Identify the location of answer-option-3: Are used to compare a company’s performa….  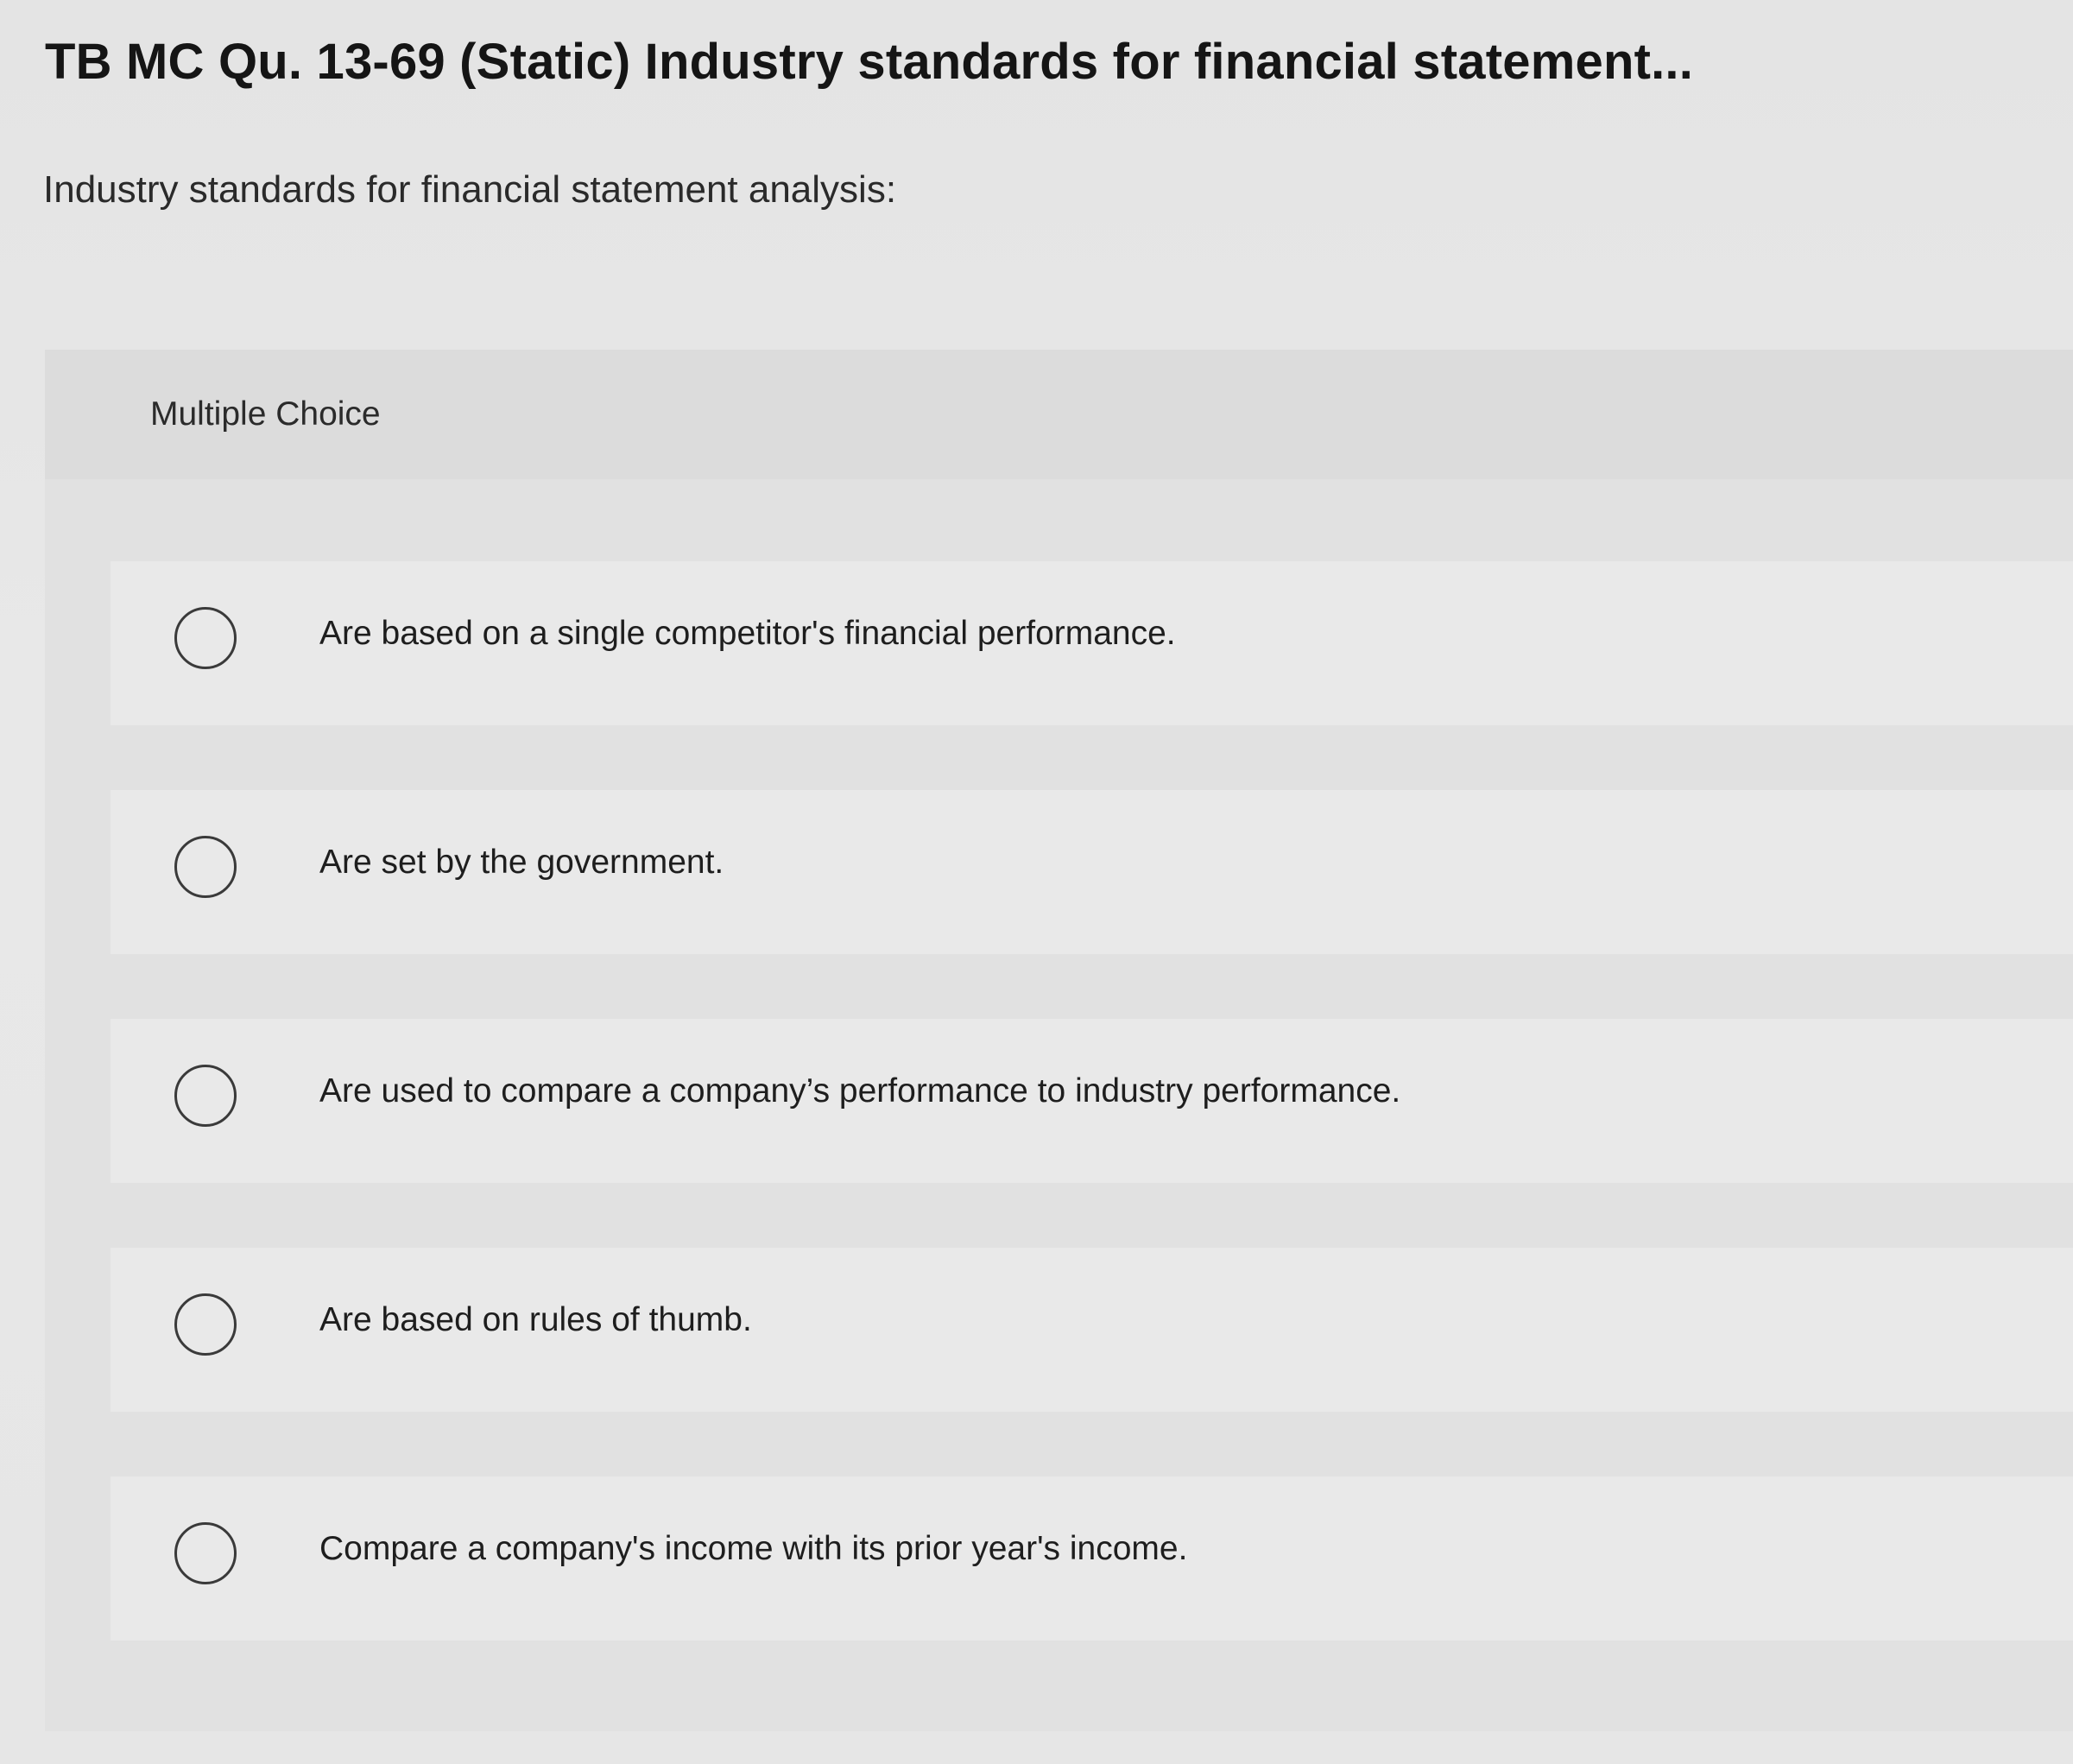
(1092, 1101).